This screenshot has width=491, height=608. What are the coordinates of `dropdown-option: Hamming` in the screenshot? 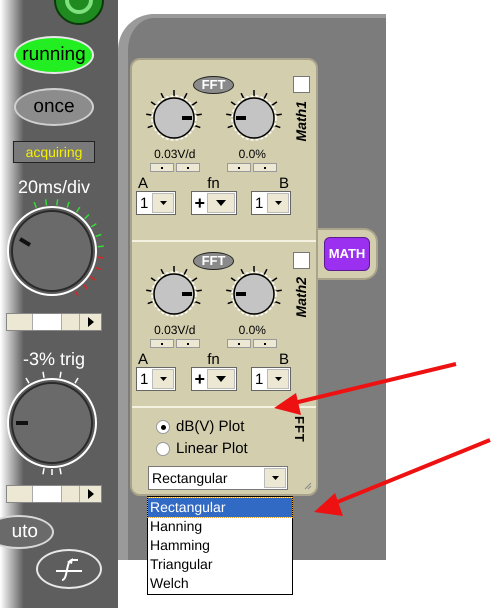 It's located at (220, 545).